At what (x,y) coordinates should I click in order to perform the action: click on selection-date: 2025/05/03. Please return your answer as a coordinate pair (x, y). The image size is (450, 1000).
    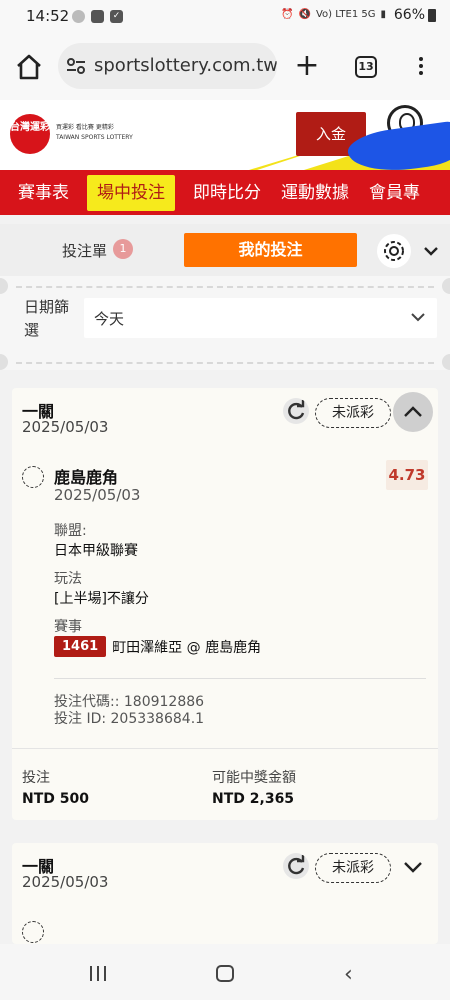
    Looking at the image, I should click on (97, 495).